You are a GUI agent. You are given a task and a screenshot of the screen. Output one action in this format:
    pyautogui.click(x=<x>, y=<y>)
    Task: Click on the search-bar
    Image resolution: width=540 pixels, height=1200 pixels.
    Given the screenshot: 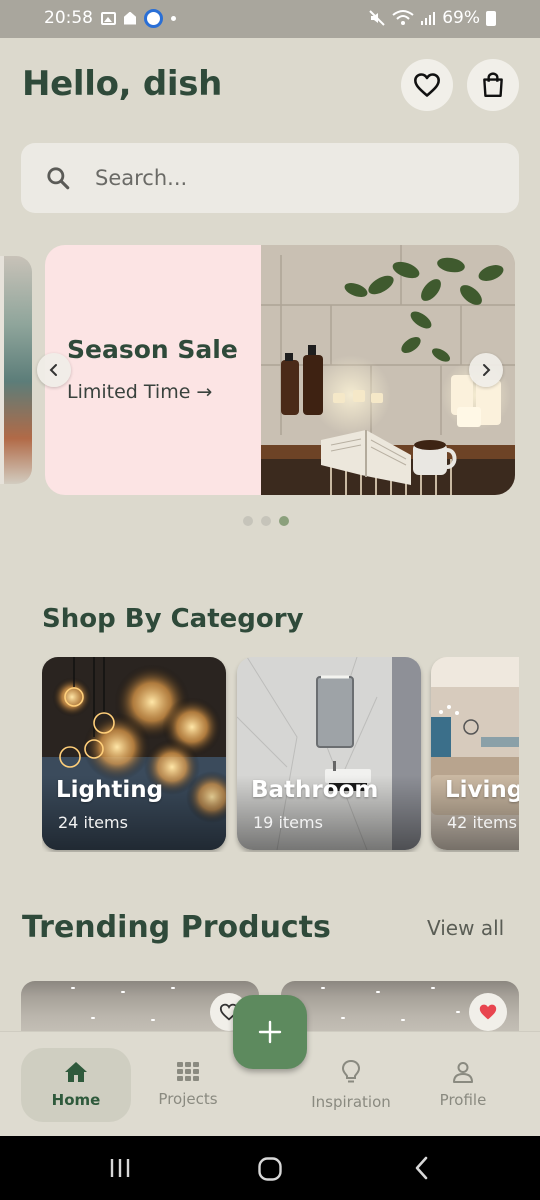 What is the action you would take?
    pyautogui.click(x=270, y=178)
    